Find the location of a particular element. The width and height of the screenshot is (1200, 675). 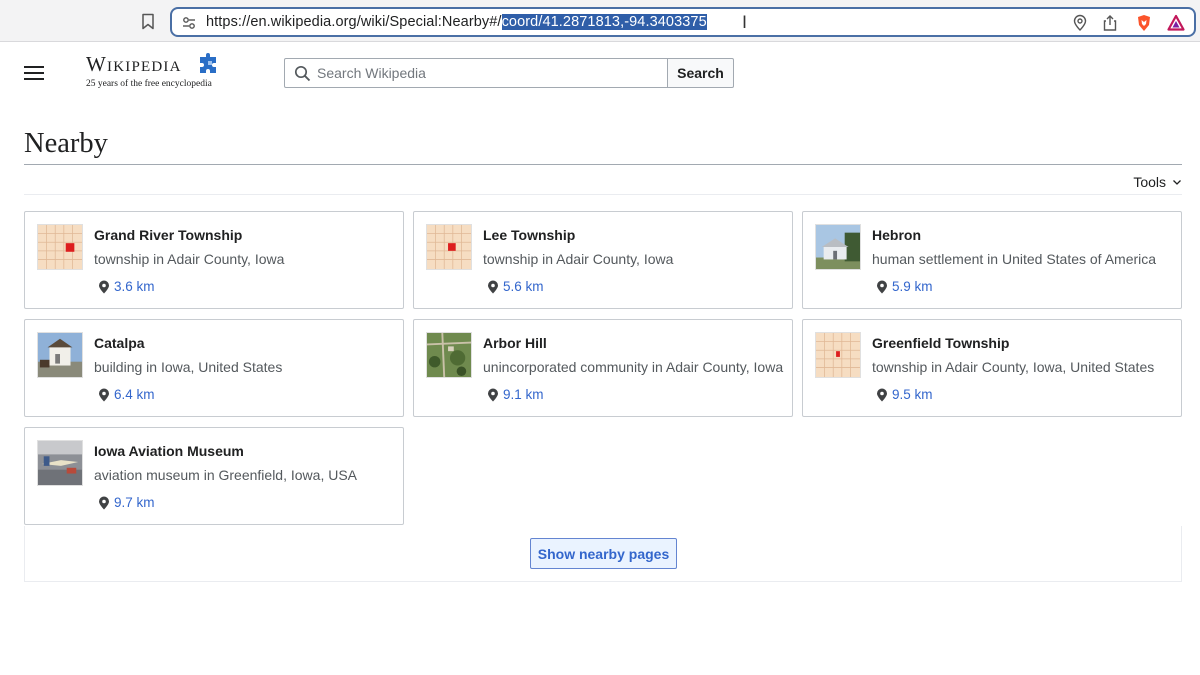

distance-text: 3.6 km is located at coordinates (134, 286).